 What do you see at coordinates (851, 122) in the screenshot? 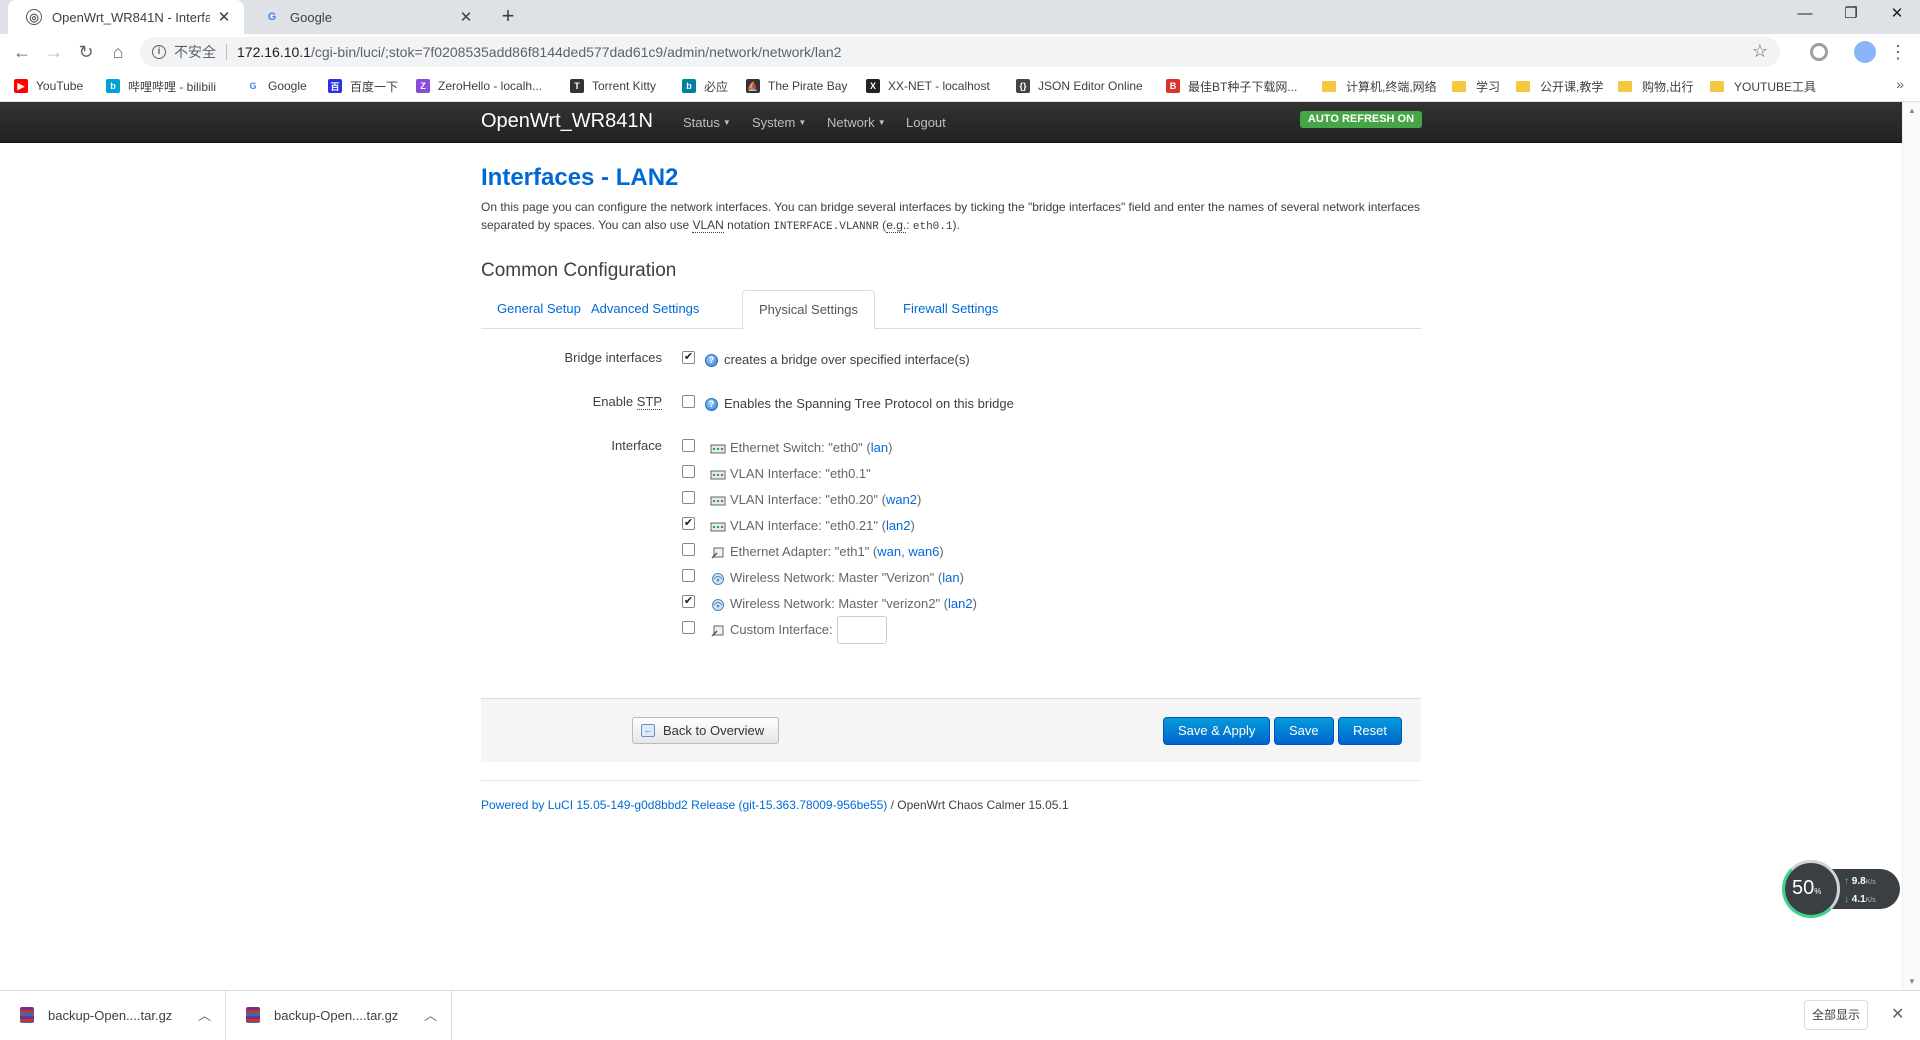
I see `menu-label: Network` at bounding box center [851, 122].